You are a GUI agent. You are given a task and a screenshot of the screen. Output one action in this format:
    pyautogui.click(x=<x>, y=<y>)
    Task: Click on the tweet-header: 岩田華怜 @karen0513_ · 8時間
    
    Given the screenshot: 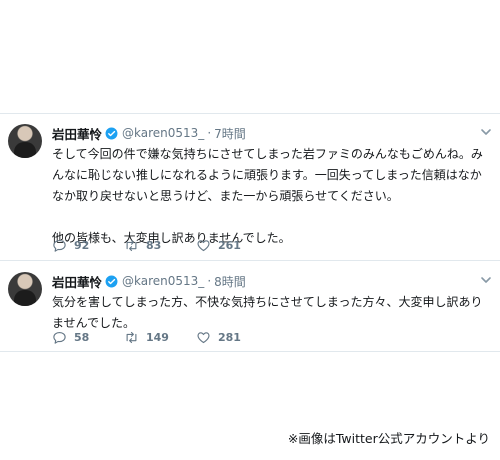 What is the action you would take?
    pyautogui.click(x=149, y=281)
    